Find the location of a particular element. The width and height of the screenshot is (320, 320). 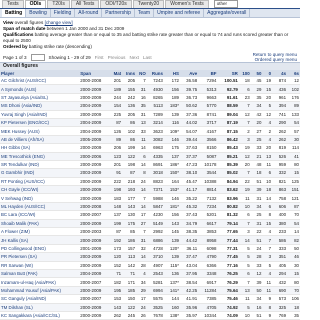

table-cell: 12 is located at coordinates (256, 274).